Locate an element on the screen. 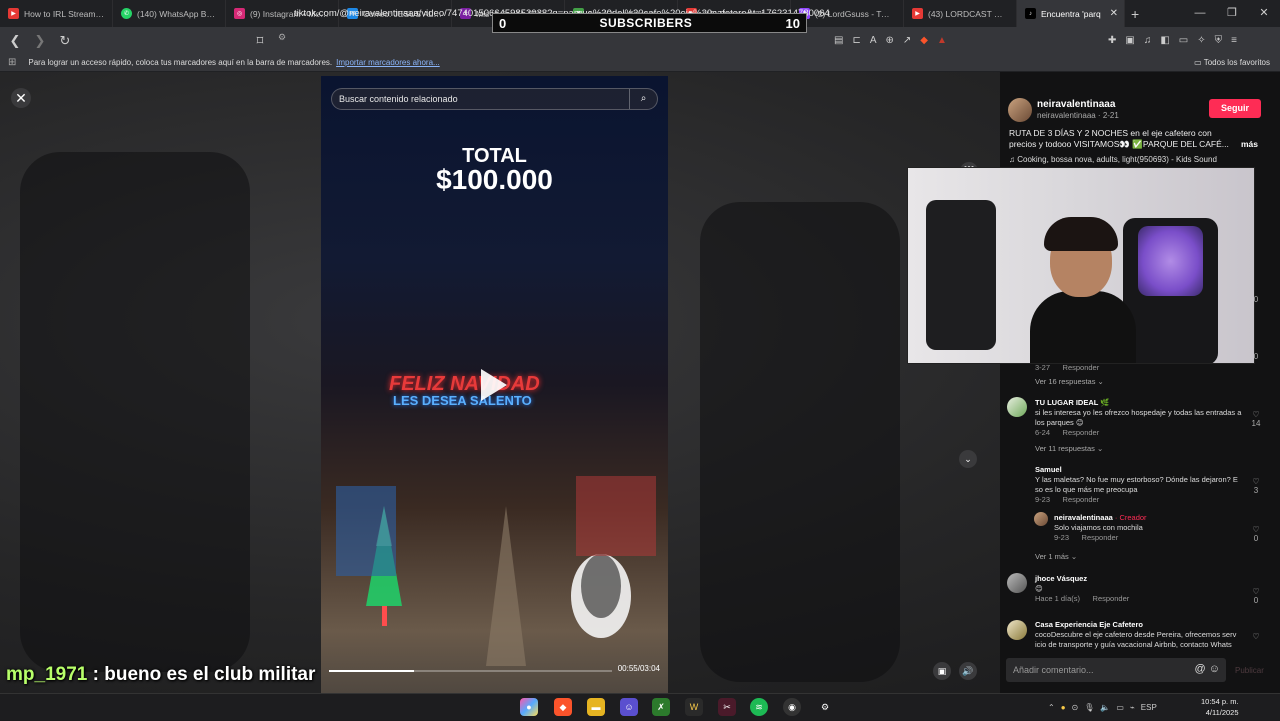 This screenshot has height=721, width=1280. mention-emoji-icons: @ ☺ is located at coordinates (1207, 669).